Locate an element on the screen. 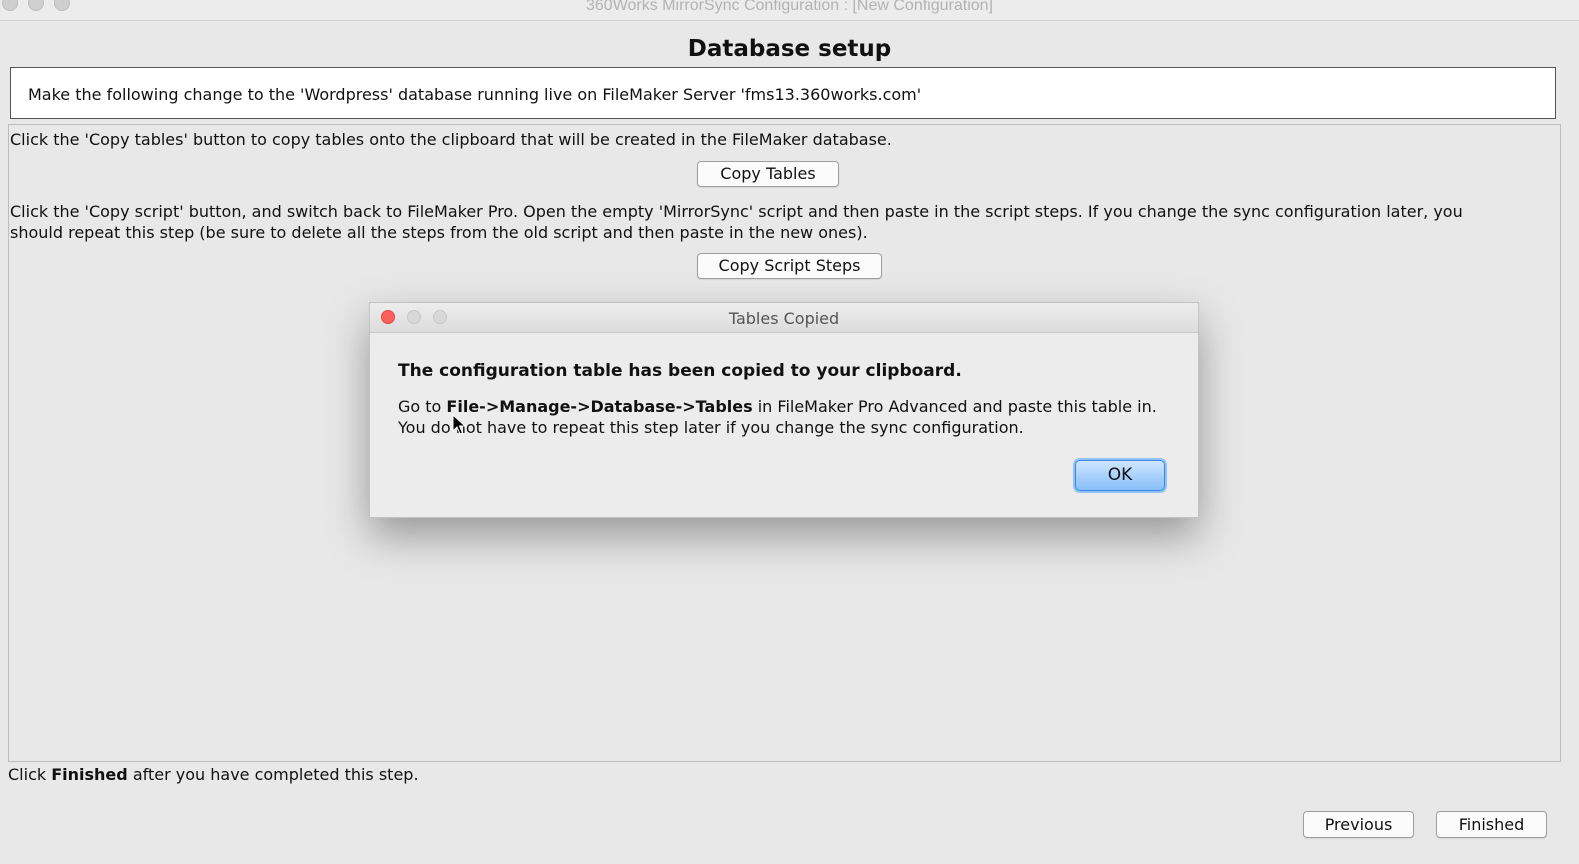  ok-button: OK is located at coordinates (1120, 475).